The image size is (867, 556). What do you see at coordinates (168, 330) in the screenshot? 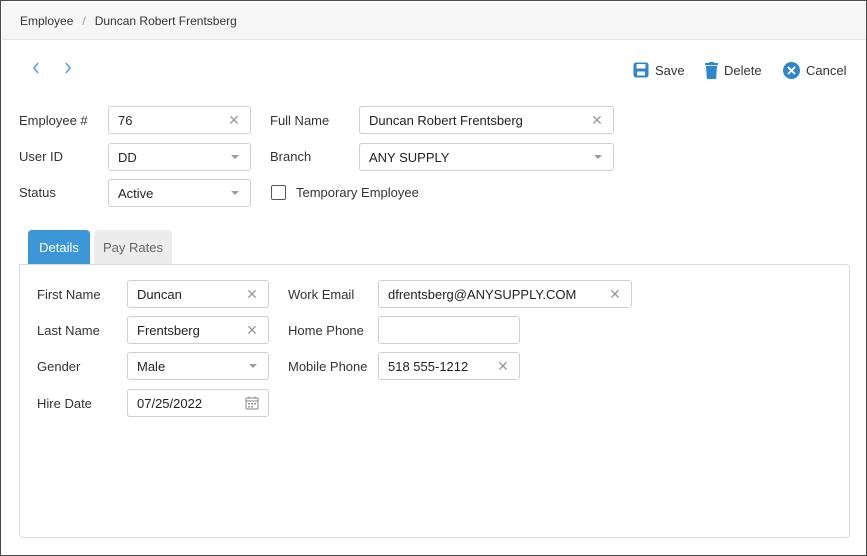
I see `last-name-value: Frentsberg` at bounding box center [168, 330].